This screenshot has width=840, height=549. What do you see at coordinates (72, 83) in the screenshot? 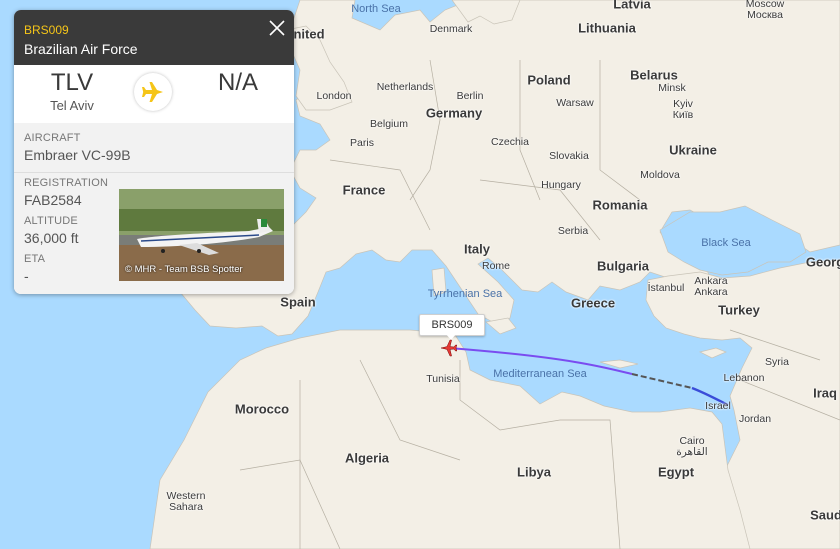
I see `origin-airport-code: TLV` at bounding box center [72, 83].